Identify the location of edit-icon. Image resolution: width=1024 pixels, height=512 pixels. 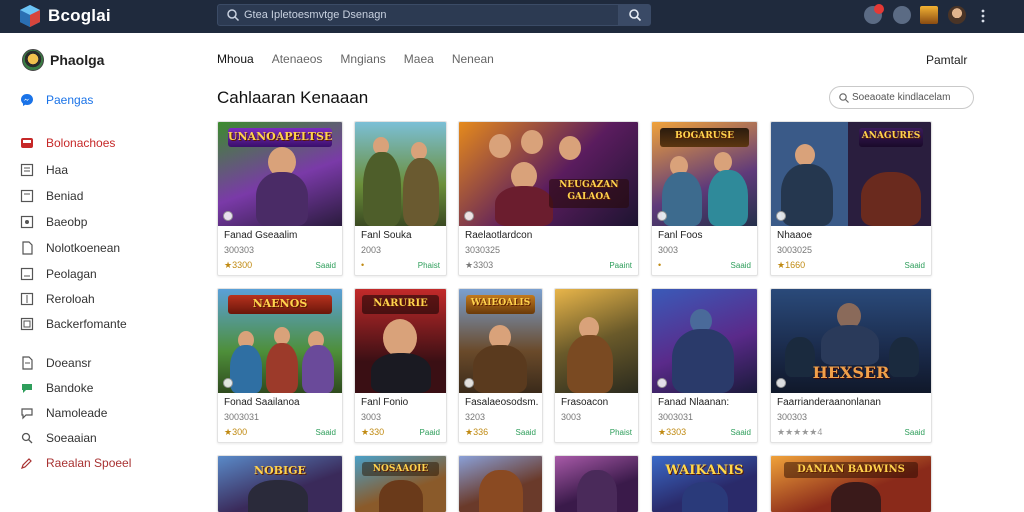
(26, 463).